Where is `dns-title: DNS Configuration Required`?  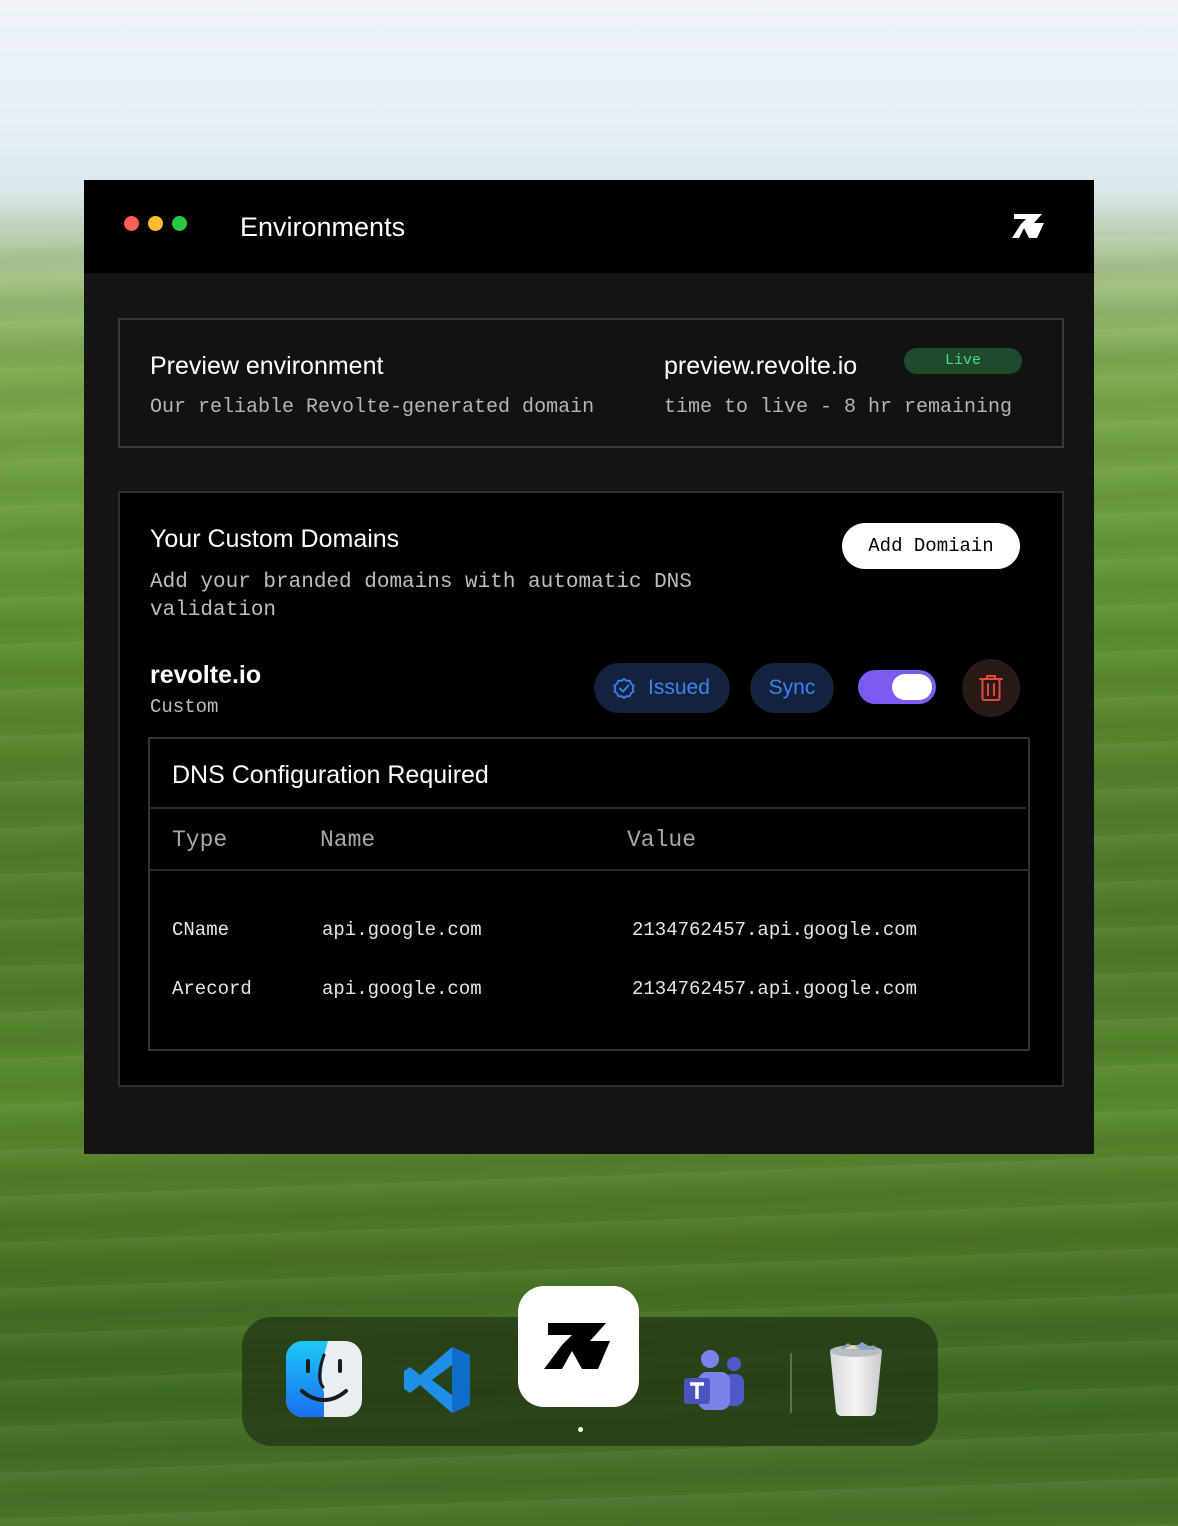 dns-title: DNS Configuration Required is located at coordinates (330, 775).